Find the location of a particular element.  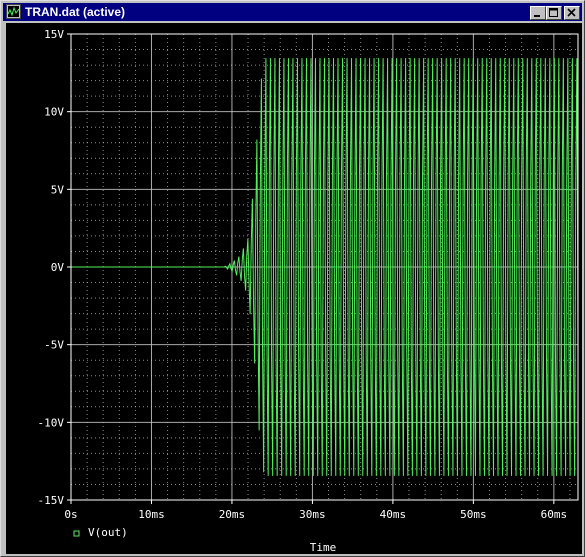

window-title: TRAN.dat (active) is located at coordinates (75, 12).